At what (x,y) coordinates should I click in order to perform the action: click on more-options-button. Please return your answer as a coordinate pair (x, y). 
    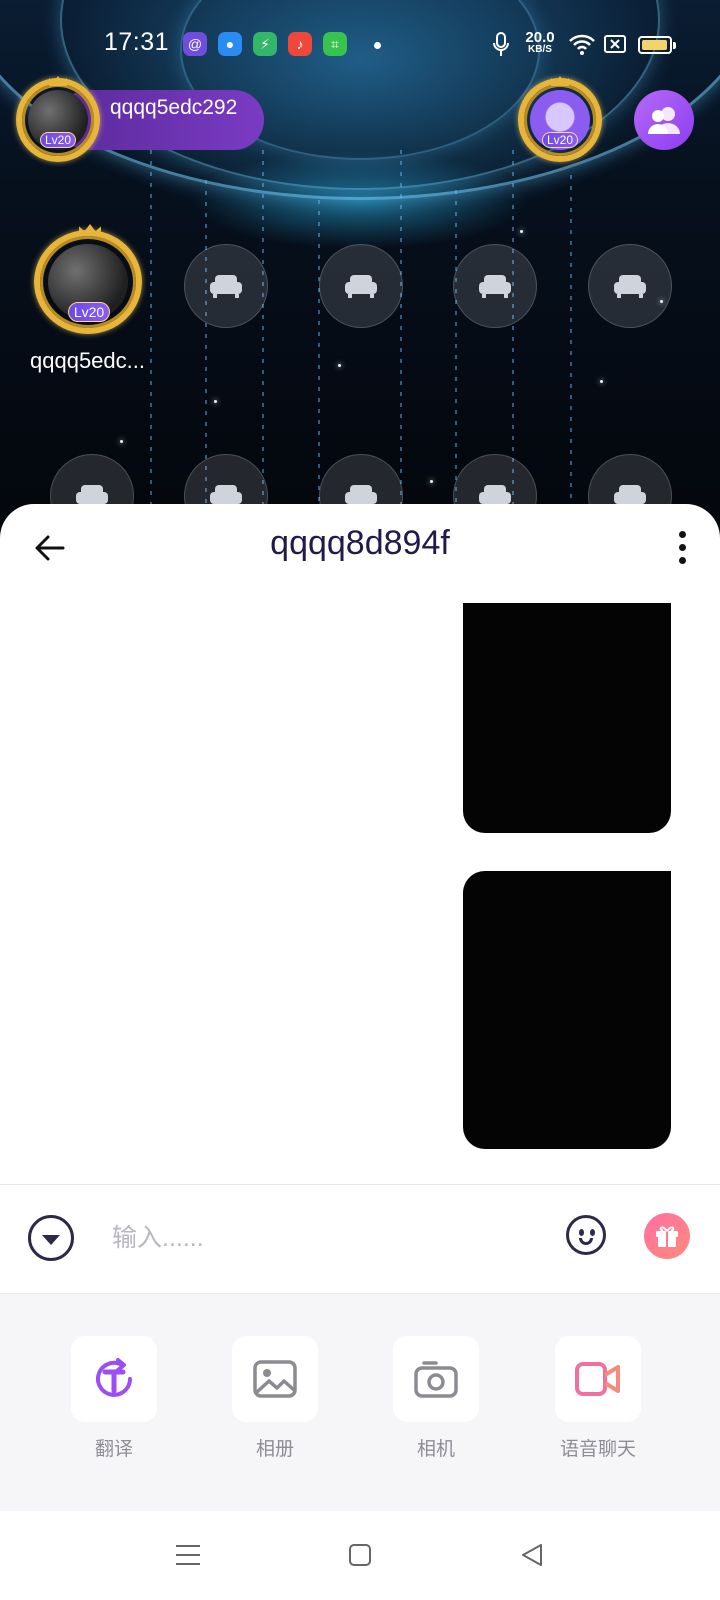
    Looking at the image, I should click on (682, 547).